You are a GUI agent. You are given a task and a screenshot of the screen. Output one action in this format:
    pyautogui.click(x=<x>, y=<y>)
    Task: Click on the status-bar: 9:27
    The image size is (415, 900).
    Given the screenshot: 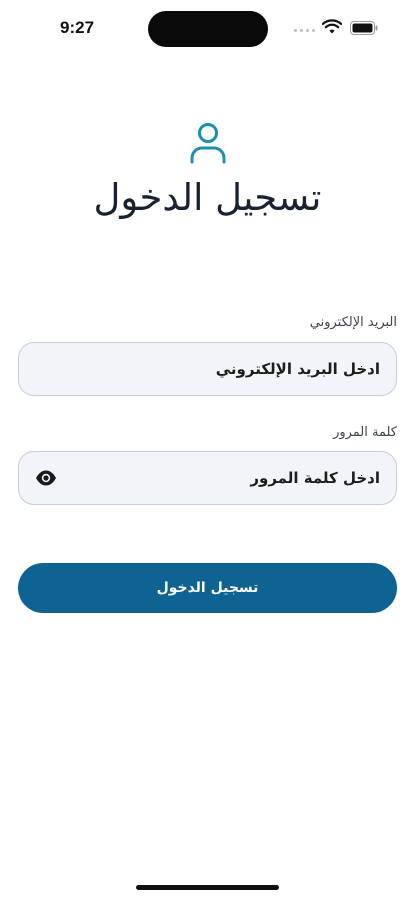 What is the action you would take?
    pyautogui.click(x=207, y=28)
    